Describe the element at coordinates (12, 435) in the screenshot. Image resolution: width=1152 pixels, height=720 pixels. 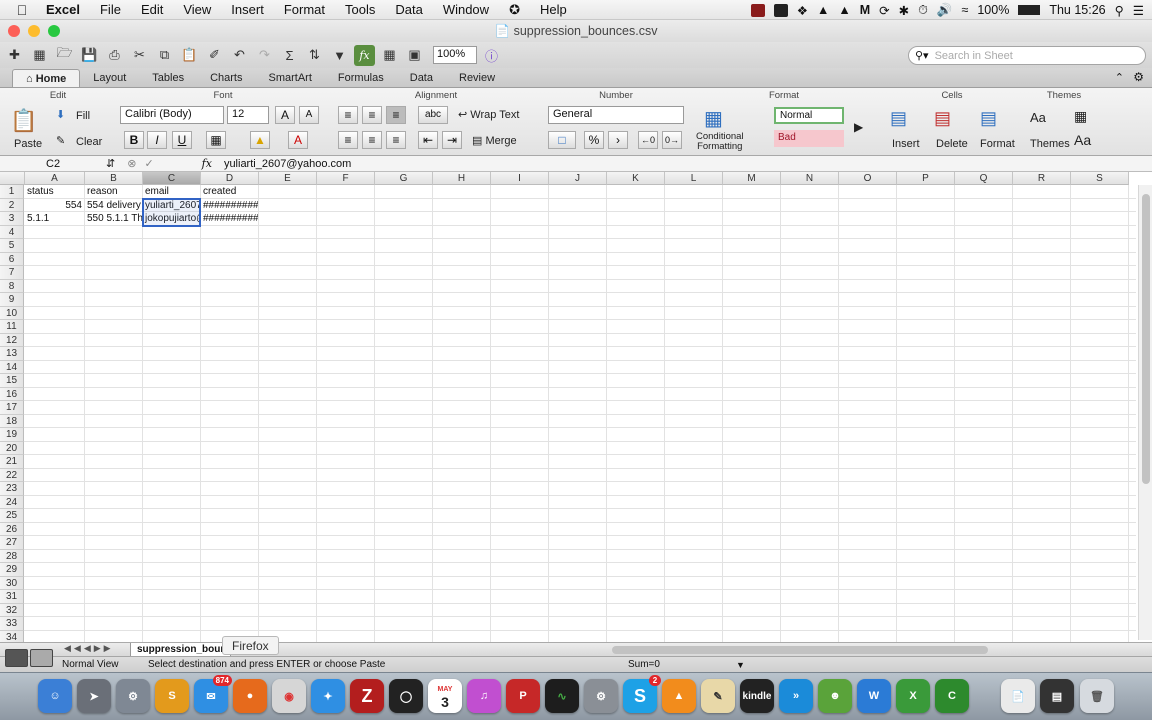
I see `row-header-19: 19` at that location.